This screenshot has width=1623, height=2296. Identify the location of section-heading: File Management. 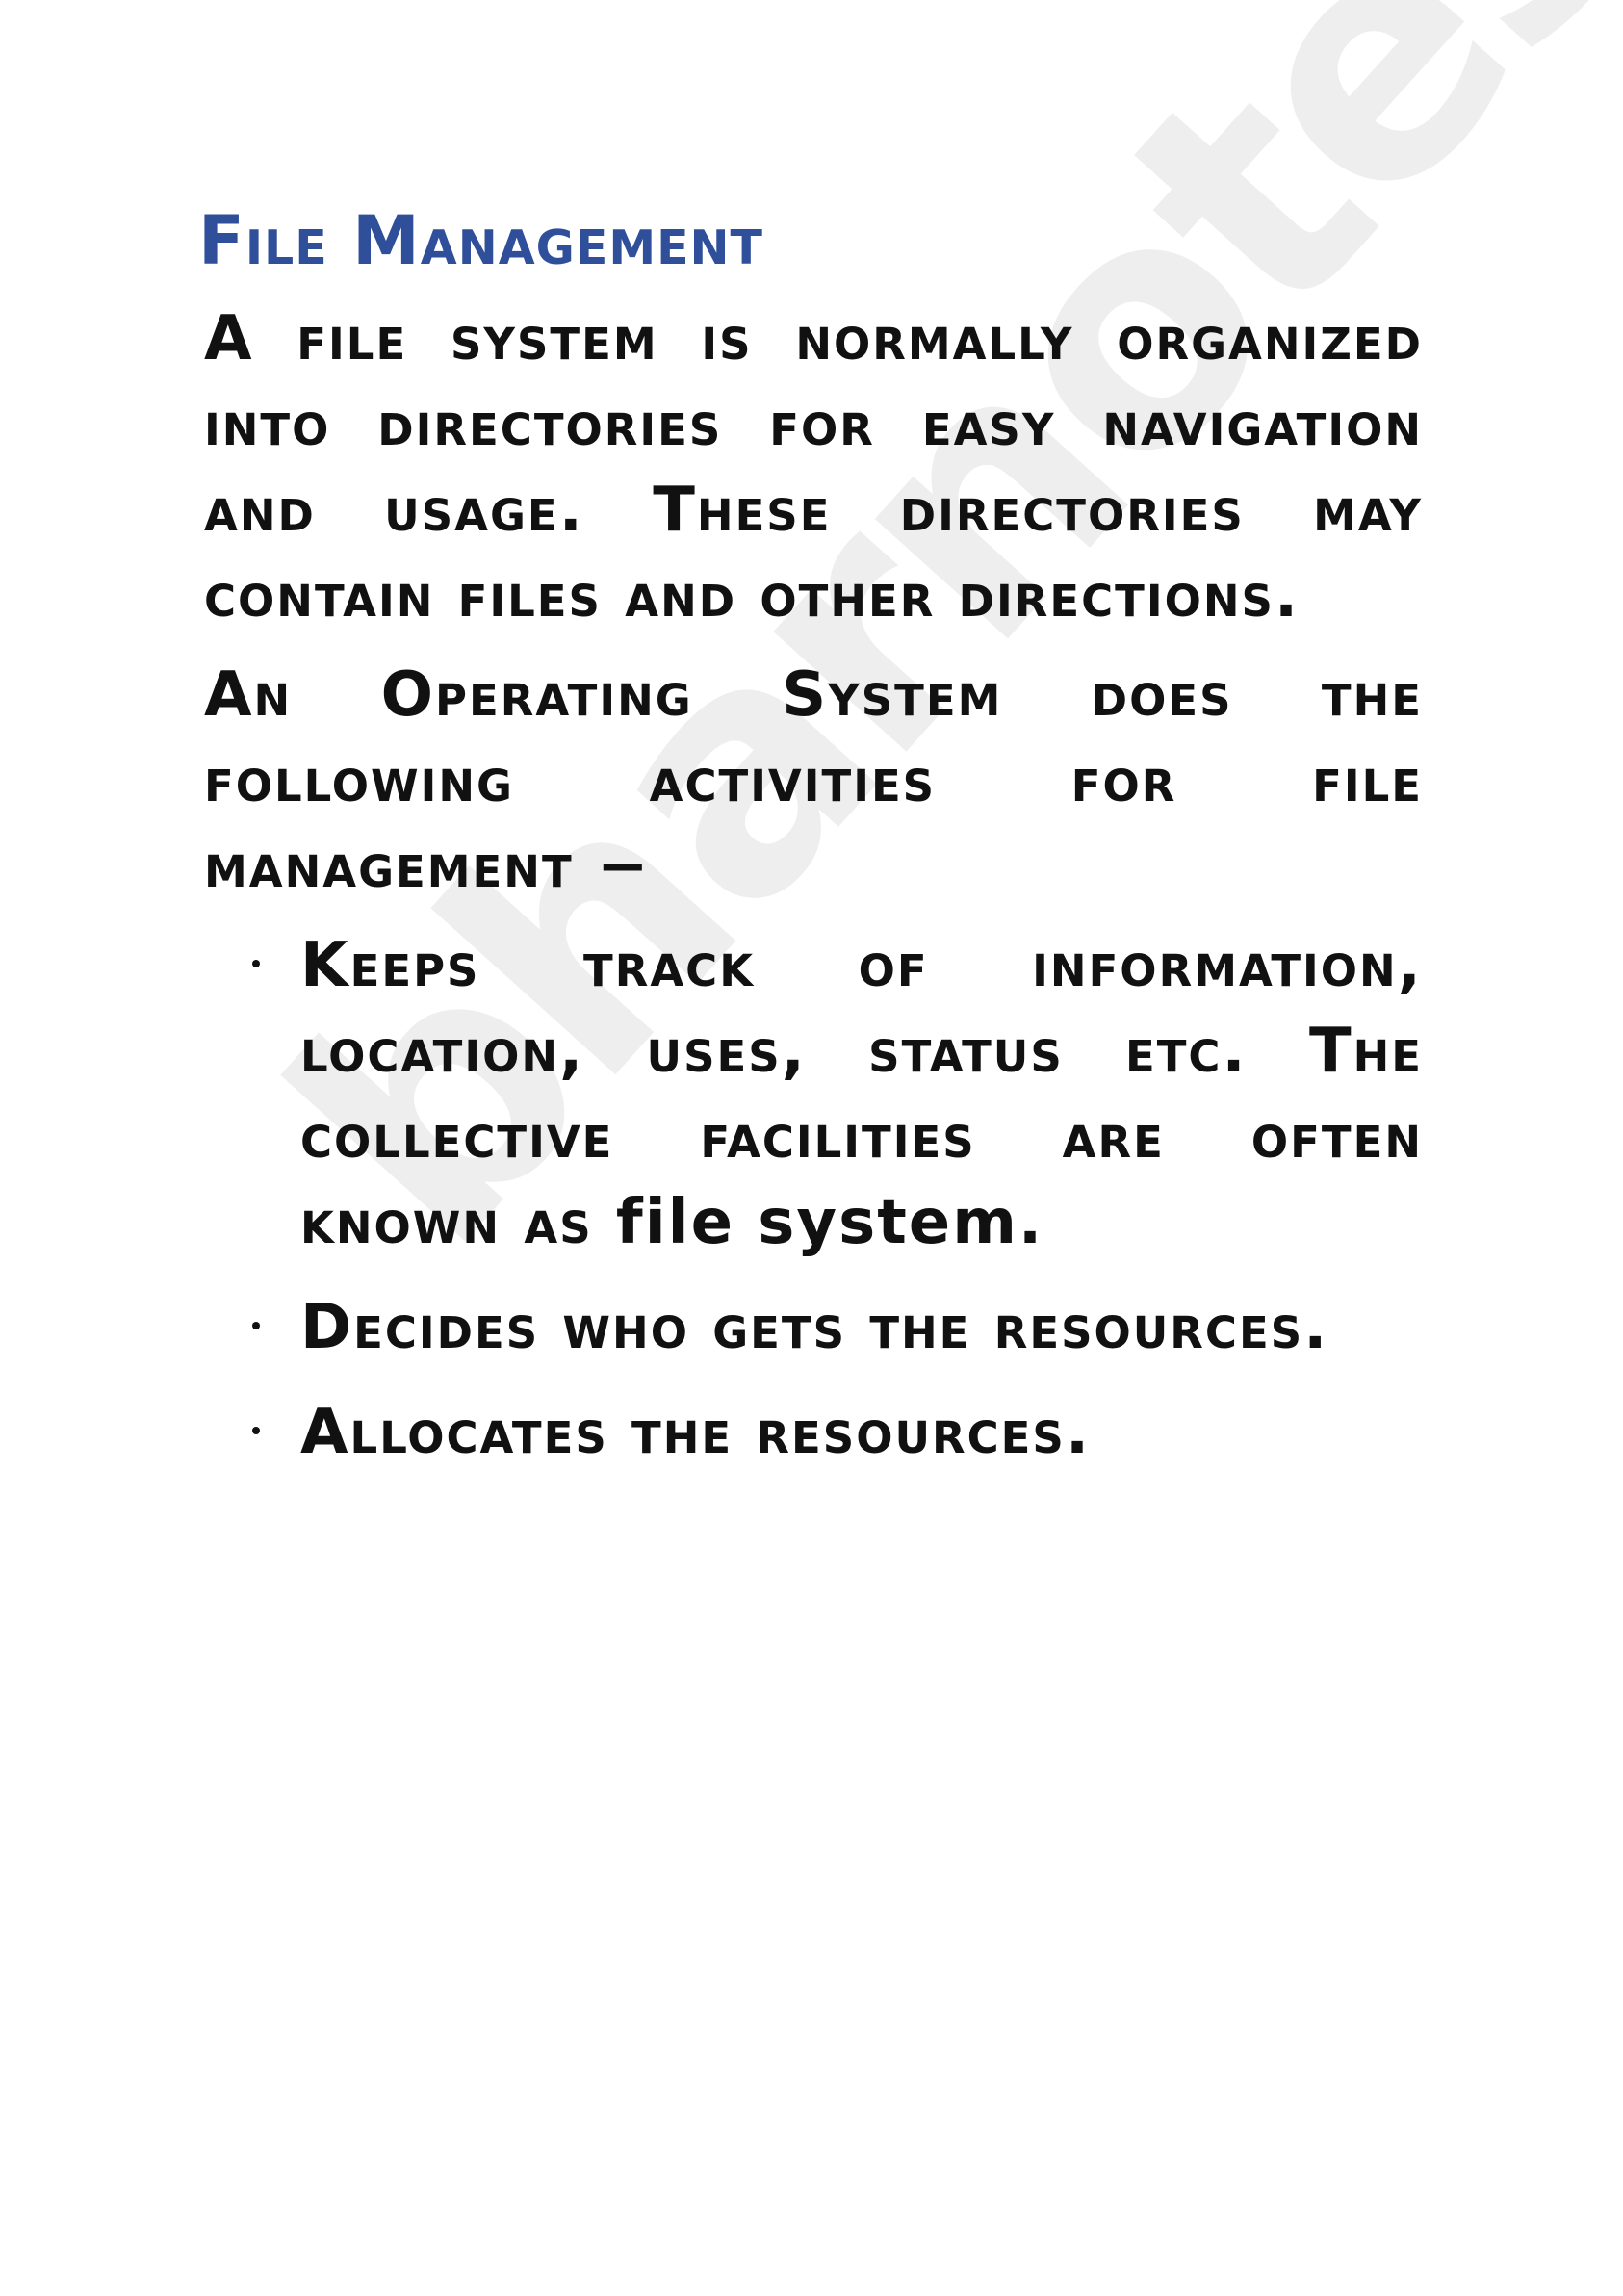
(480, 240).